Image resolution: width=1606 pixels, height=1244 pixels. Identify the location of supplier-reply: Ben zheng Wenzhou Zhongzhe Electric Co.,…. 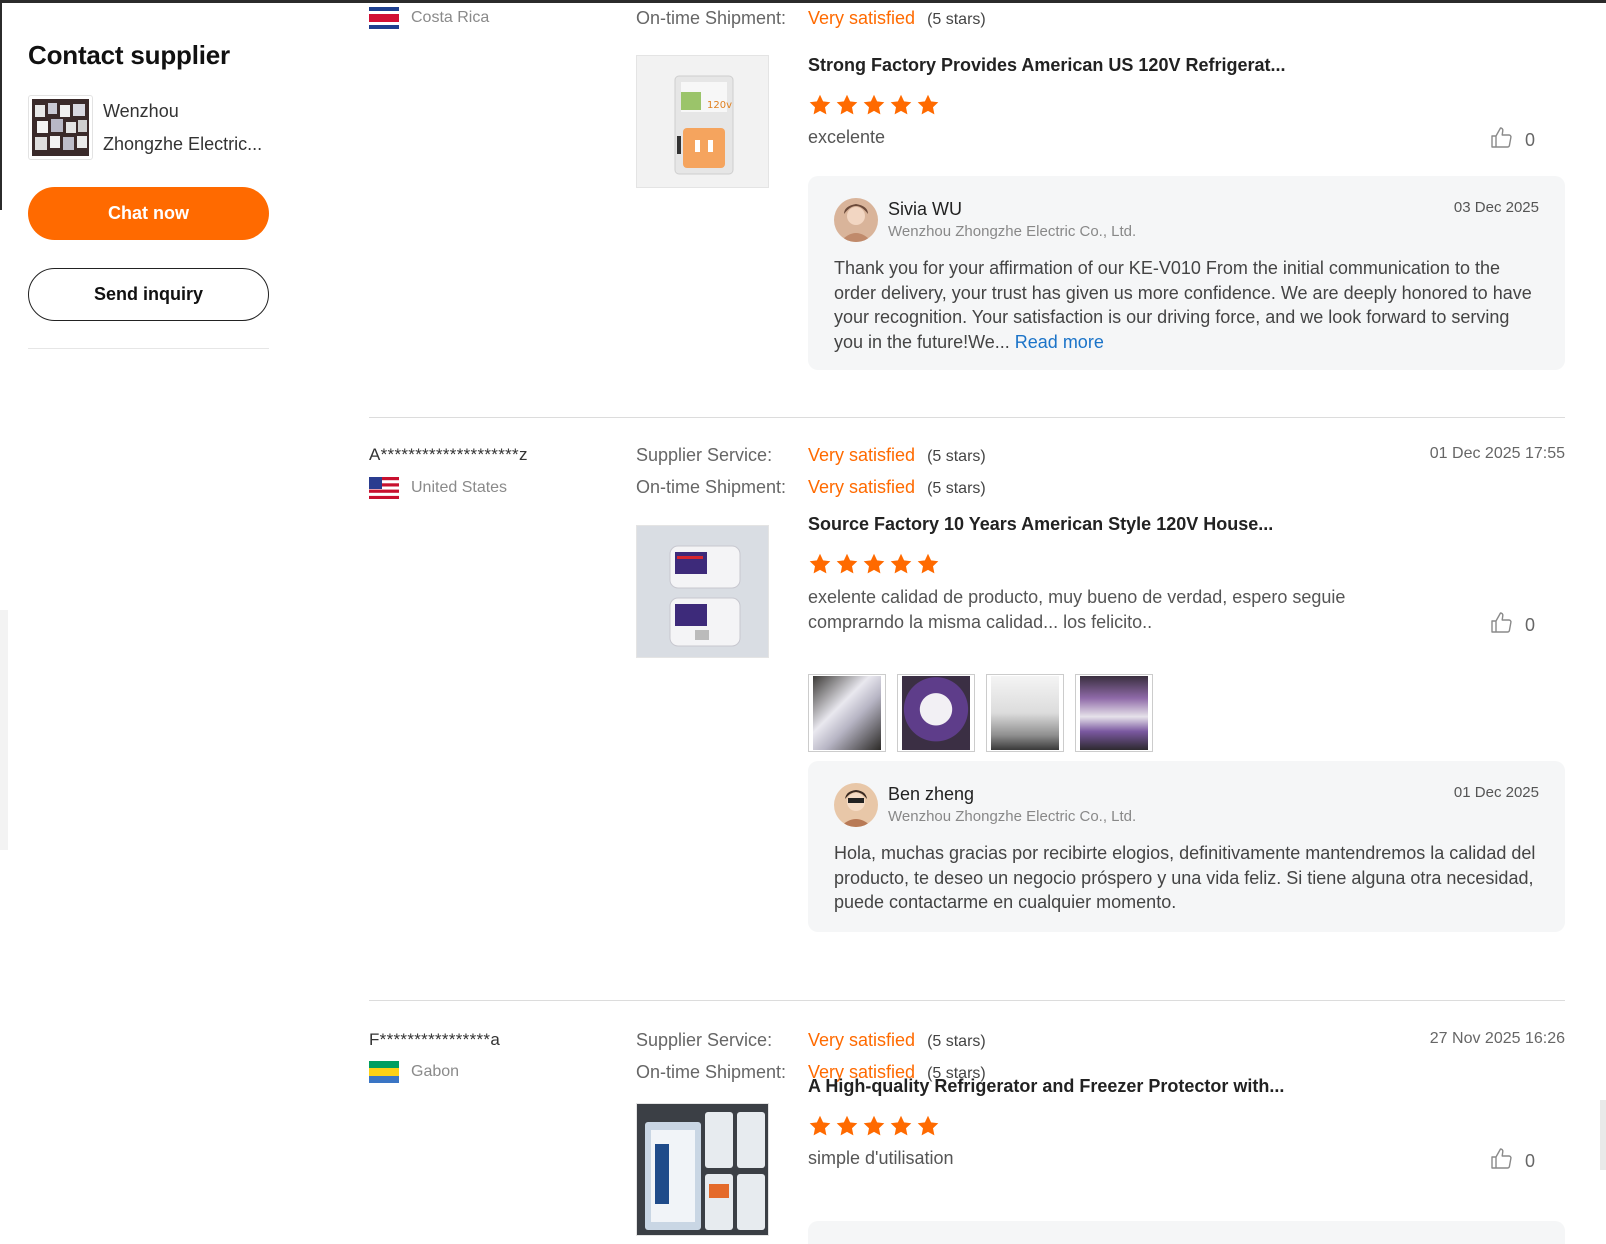
(1186, 846).